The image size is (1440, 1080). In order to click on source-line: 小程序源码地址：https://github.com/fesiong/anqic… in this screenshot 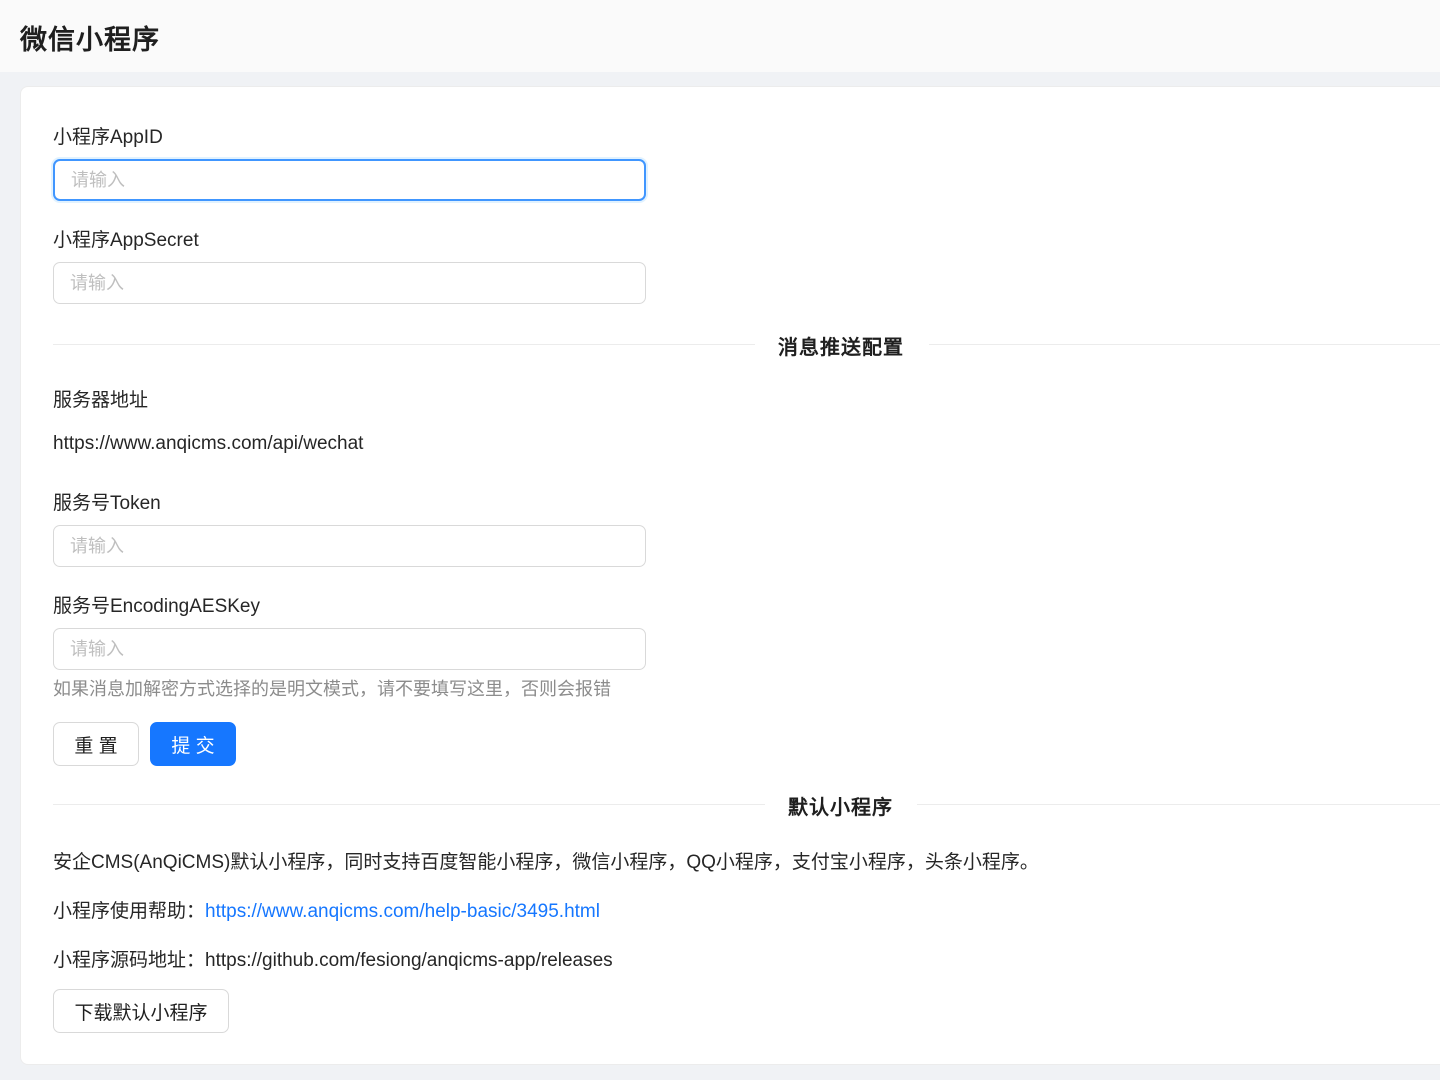, I will do `click(333, 958)`.